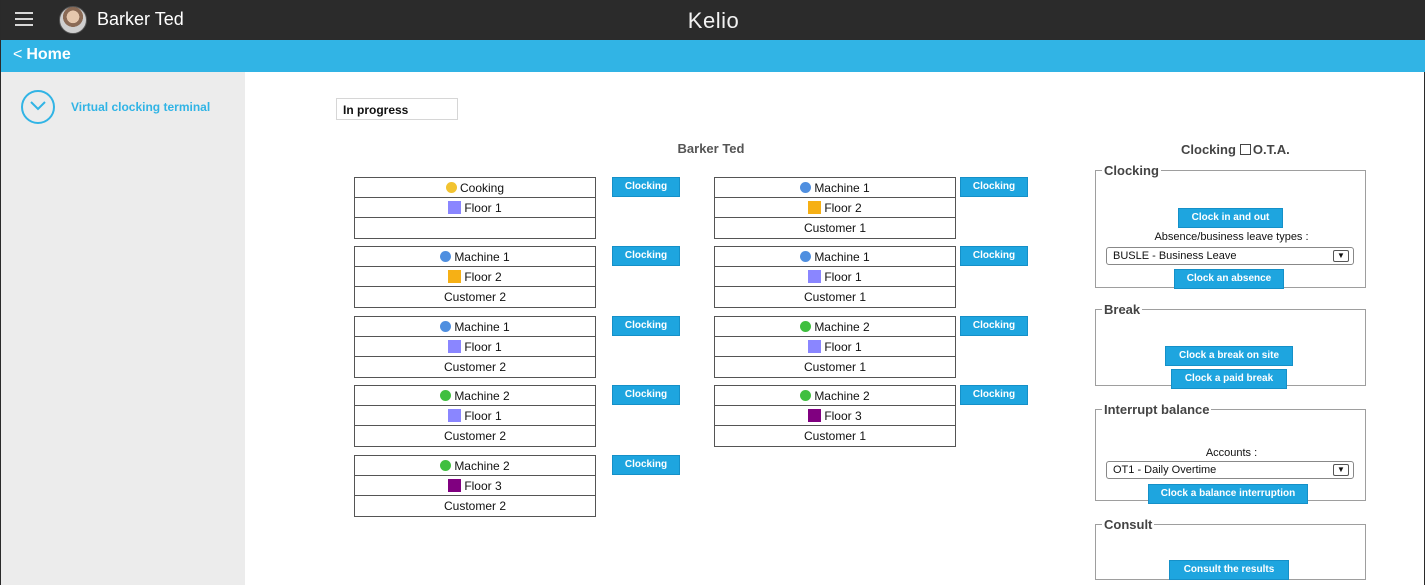  Describe the element at coordinates (483, 276) in the screenshot. I see `location-label: Floor 2` at that location.